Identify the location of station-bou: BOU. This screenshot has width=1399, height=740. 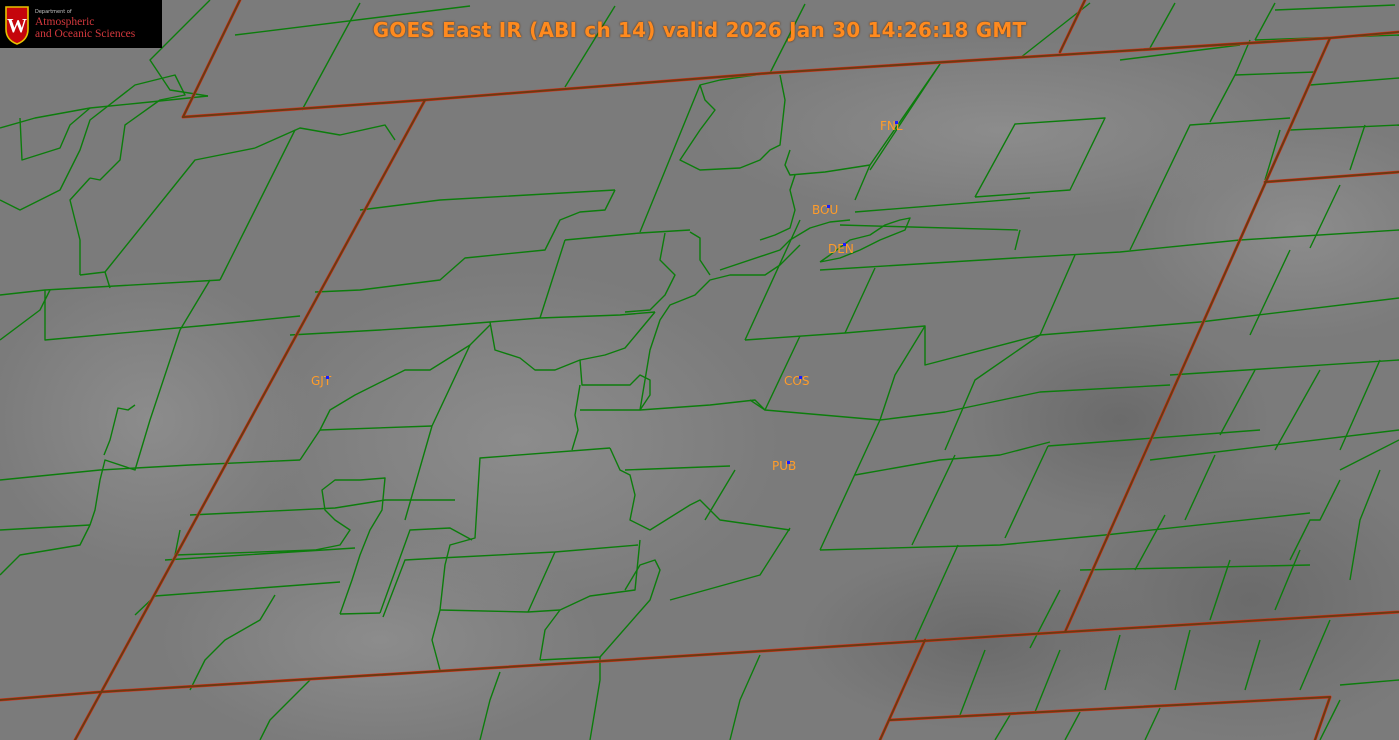
(825, 210).